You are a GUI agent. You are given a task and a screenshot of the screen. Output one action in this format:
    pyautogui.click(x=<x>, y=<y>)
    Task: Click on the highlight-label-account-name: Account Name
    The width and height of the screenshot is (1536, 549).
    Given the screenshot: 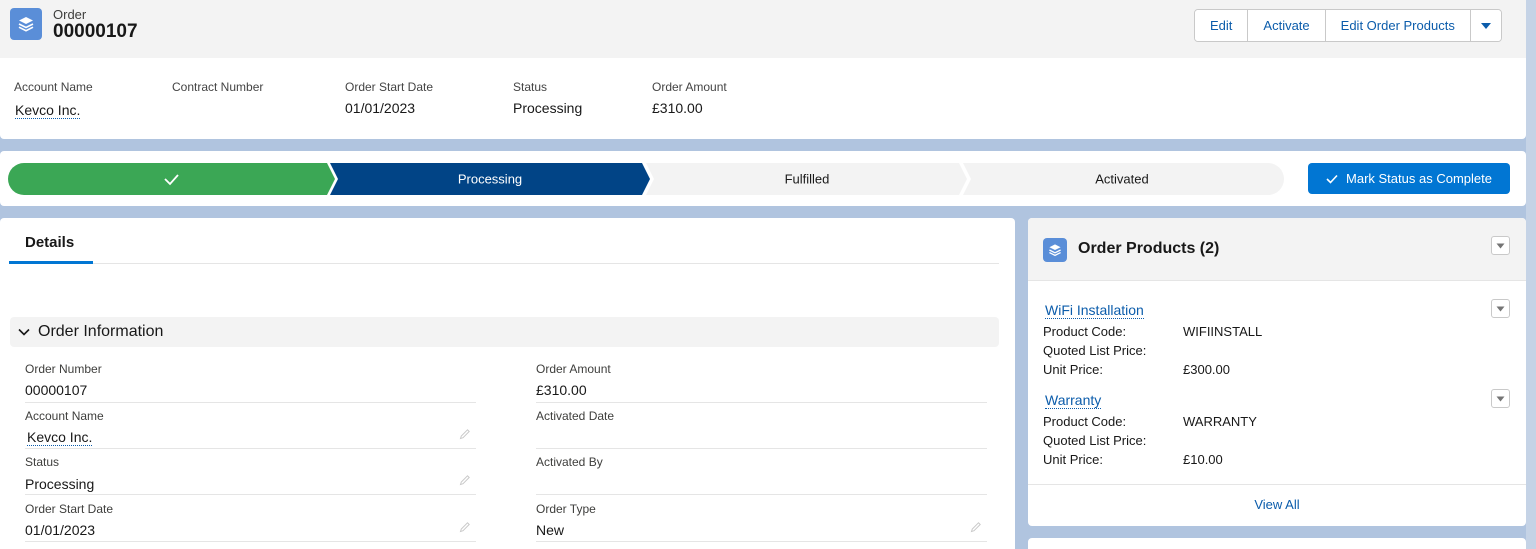 What is the action you would take?
    pyautogui.click(x=53, y=87)
    